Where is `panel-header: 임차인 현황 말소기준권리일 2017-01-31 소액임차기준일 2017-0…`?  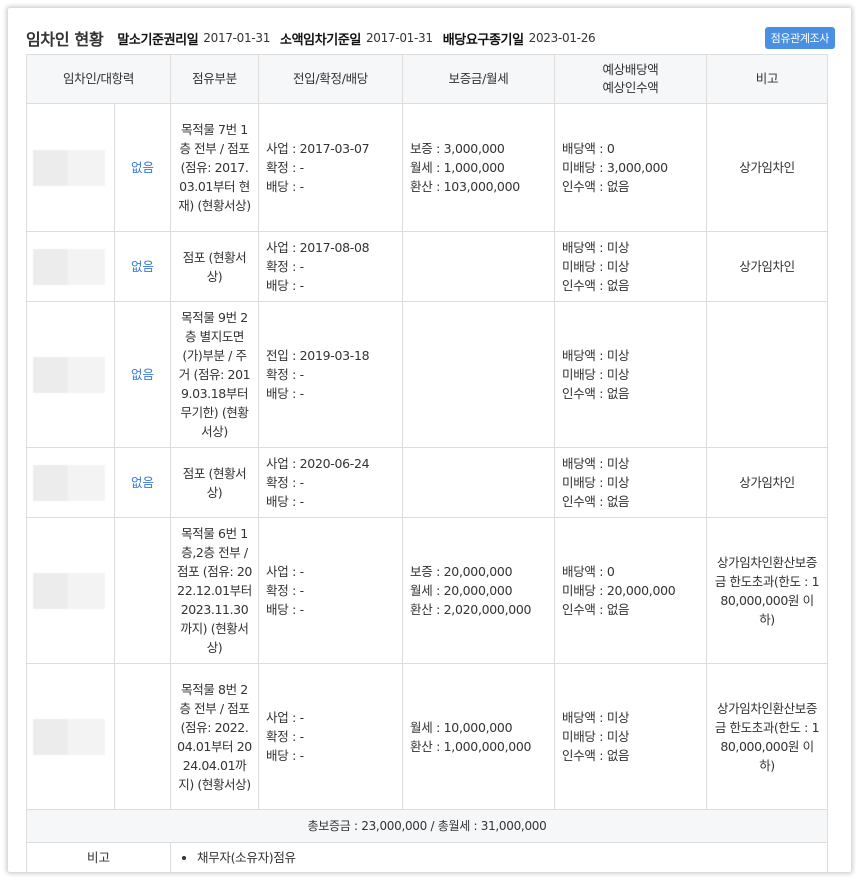
panel-header: 임차인 현황 말소기준권리일 2017-01-31 소액임차기준일 2017-0… is located at coordinates (430, 38).